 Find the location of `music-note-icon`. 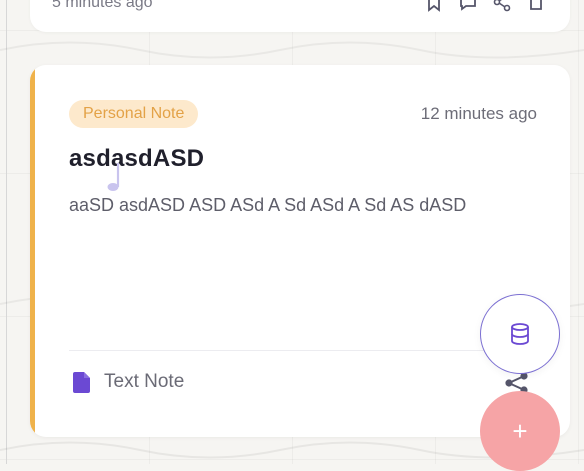

music-note-icon is located at coordinates (113, 177).